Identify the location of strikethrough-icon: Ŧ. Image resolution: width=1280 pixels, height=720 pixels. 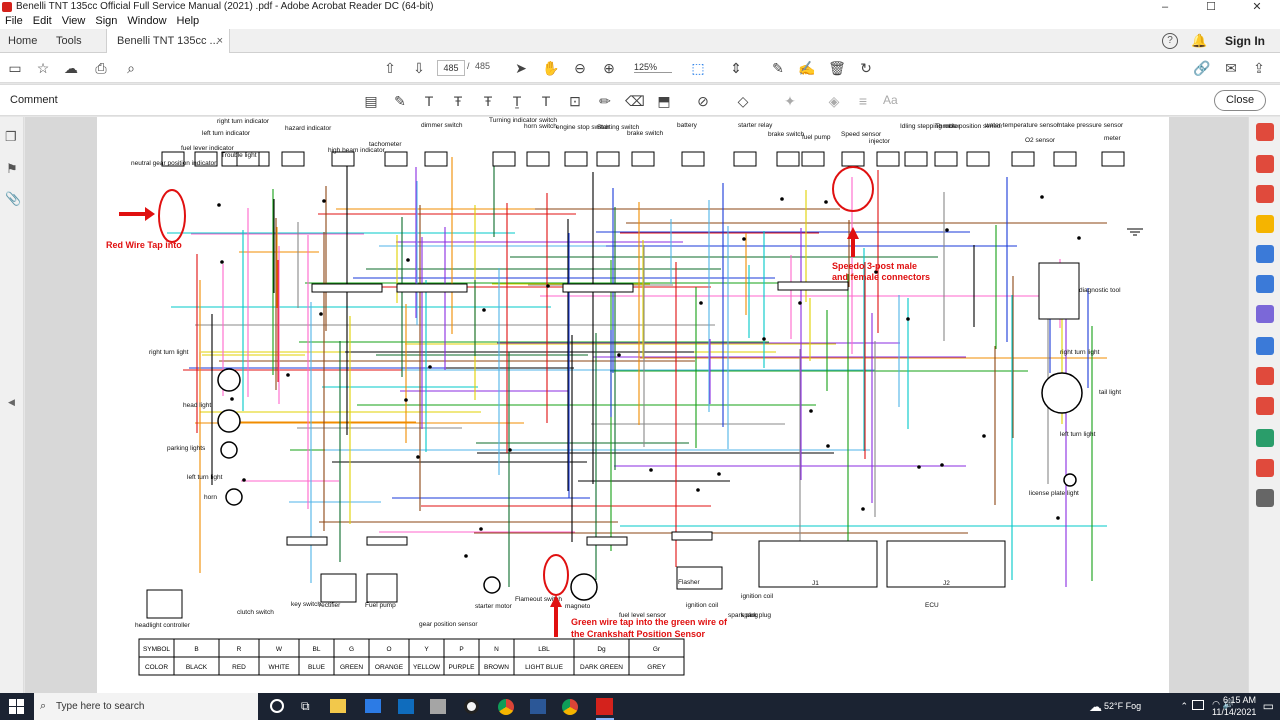
(458, 101).